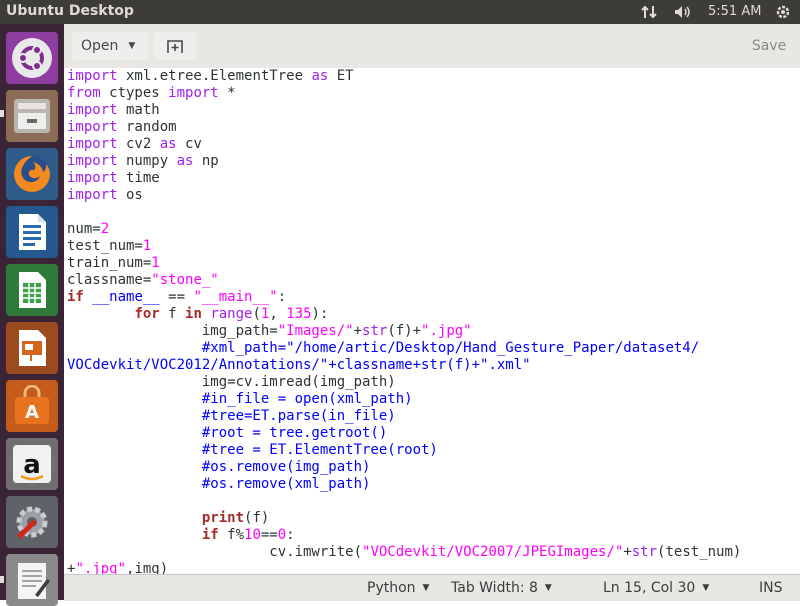 This screenshot has height=606, width=800. I want to click on firefox-icon, so click(32, 174).